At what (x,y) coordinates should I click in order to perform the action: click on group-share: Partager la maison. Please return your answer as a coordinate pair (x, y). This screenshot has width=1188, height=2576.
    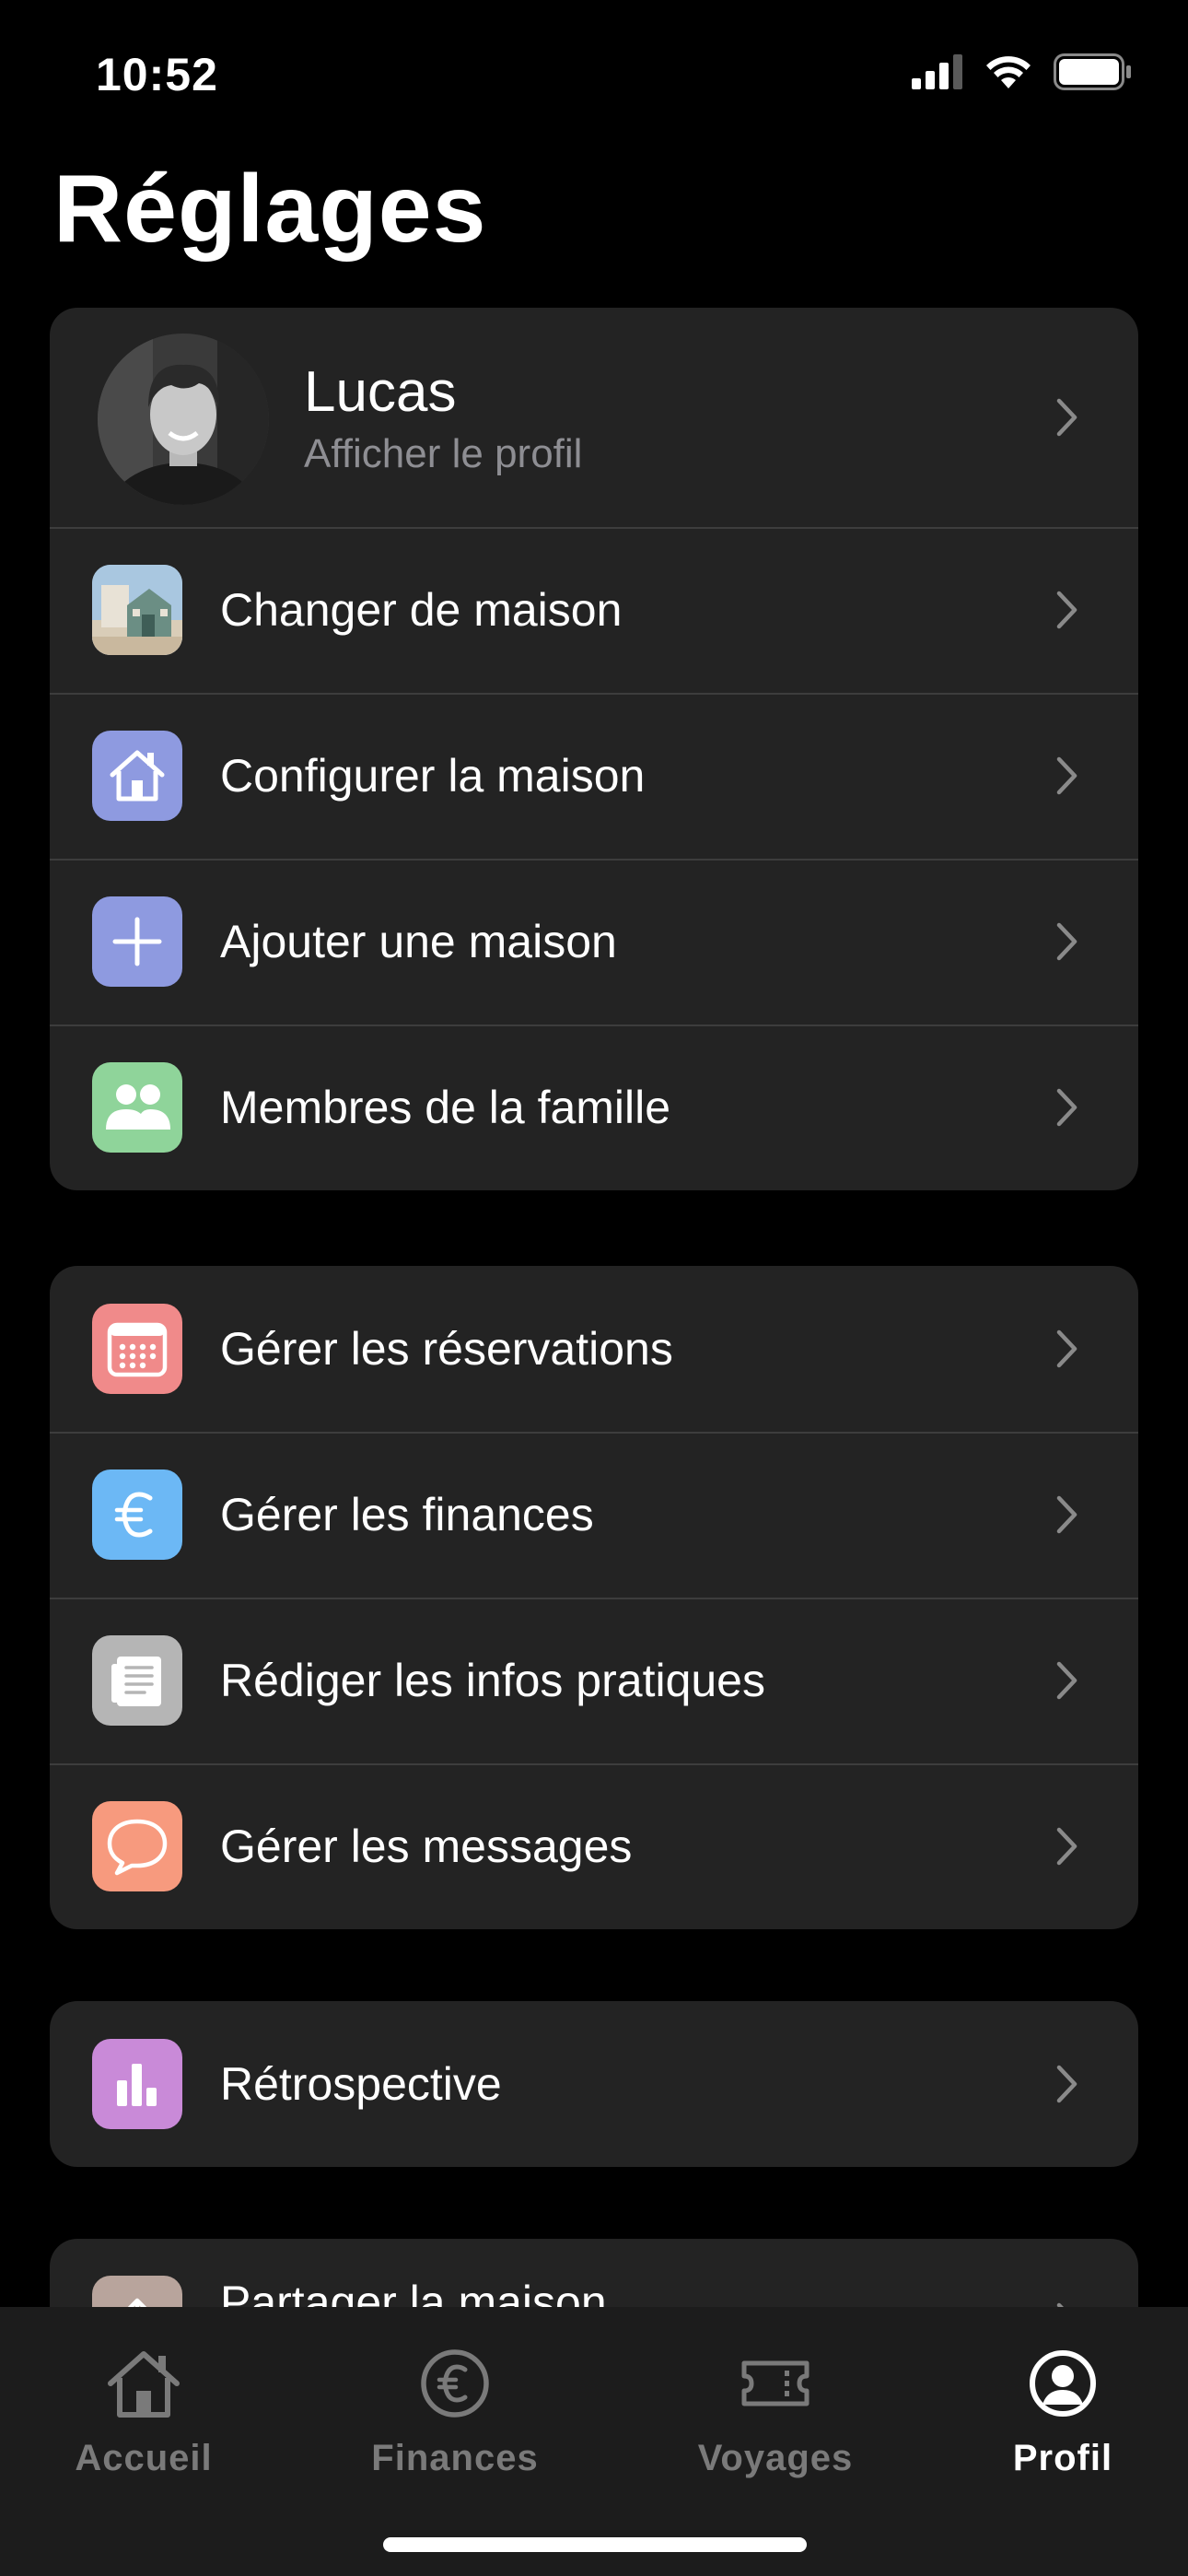
    Looking at the image, I should click on (594, 2273).